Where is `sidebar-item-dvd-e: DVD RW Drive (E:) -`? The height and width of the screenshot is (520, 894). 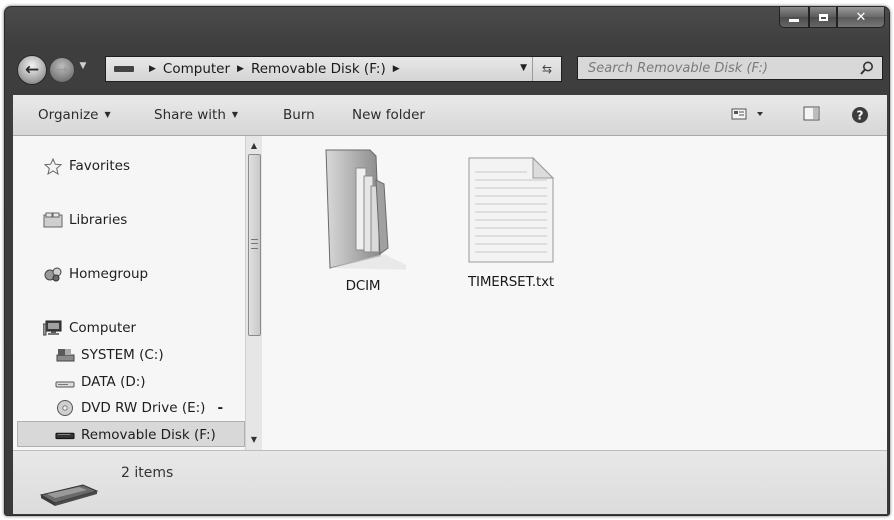 sidebar-item-dvd-e: DVD RW Drive (E:) - is located at coordinates (139, 408).